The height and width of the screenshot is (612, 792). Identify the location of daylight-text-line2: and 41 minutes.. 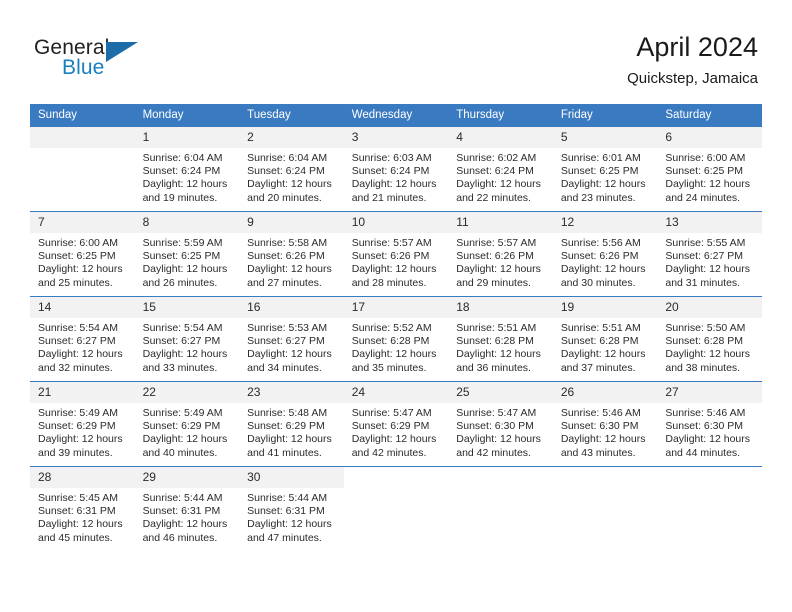
(284, 452).